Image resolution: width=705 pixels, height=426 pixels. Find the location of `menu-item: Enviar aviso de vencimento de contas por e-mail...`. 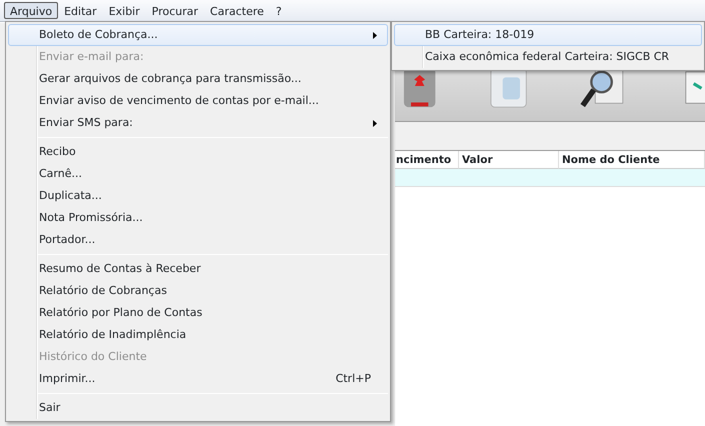

menu-item: Enviar aviso de vencimento de contas por e-mail... is located at coordinates (198, 101).